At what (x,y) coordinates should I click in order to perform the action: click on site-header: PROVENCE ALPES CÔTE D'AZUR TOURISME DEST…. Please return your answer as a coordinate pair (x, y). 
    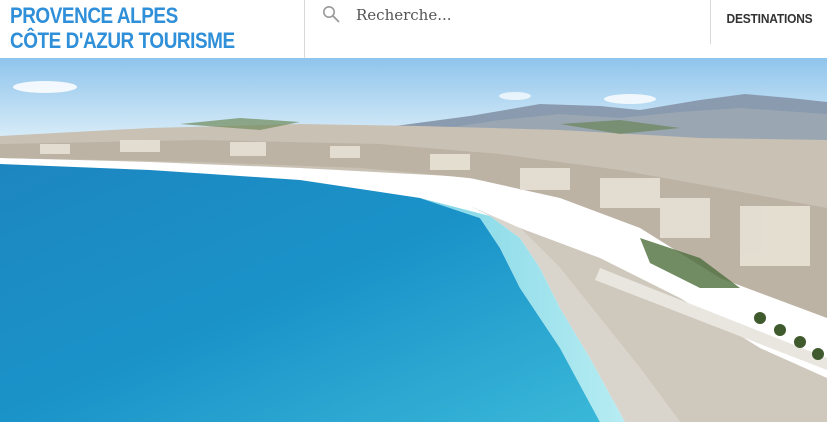
    Looking at the image, I should click on (413, 29).